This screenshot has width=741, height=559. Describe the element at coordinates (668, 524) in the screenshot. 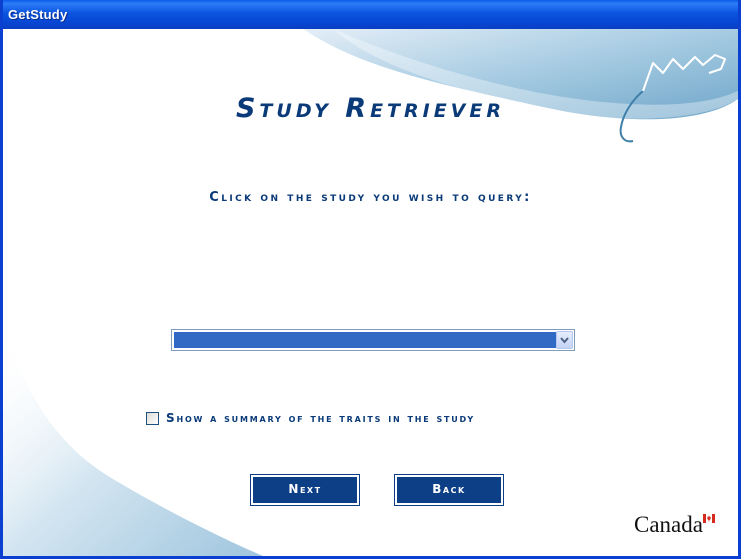

I see `canada-wordmark-text: Canada` at that location.